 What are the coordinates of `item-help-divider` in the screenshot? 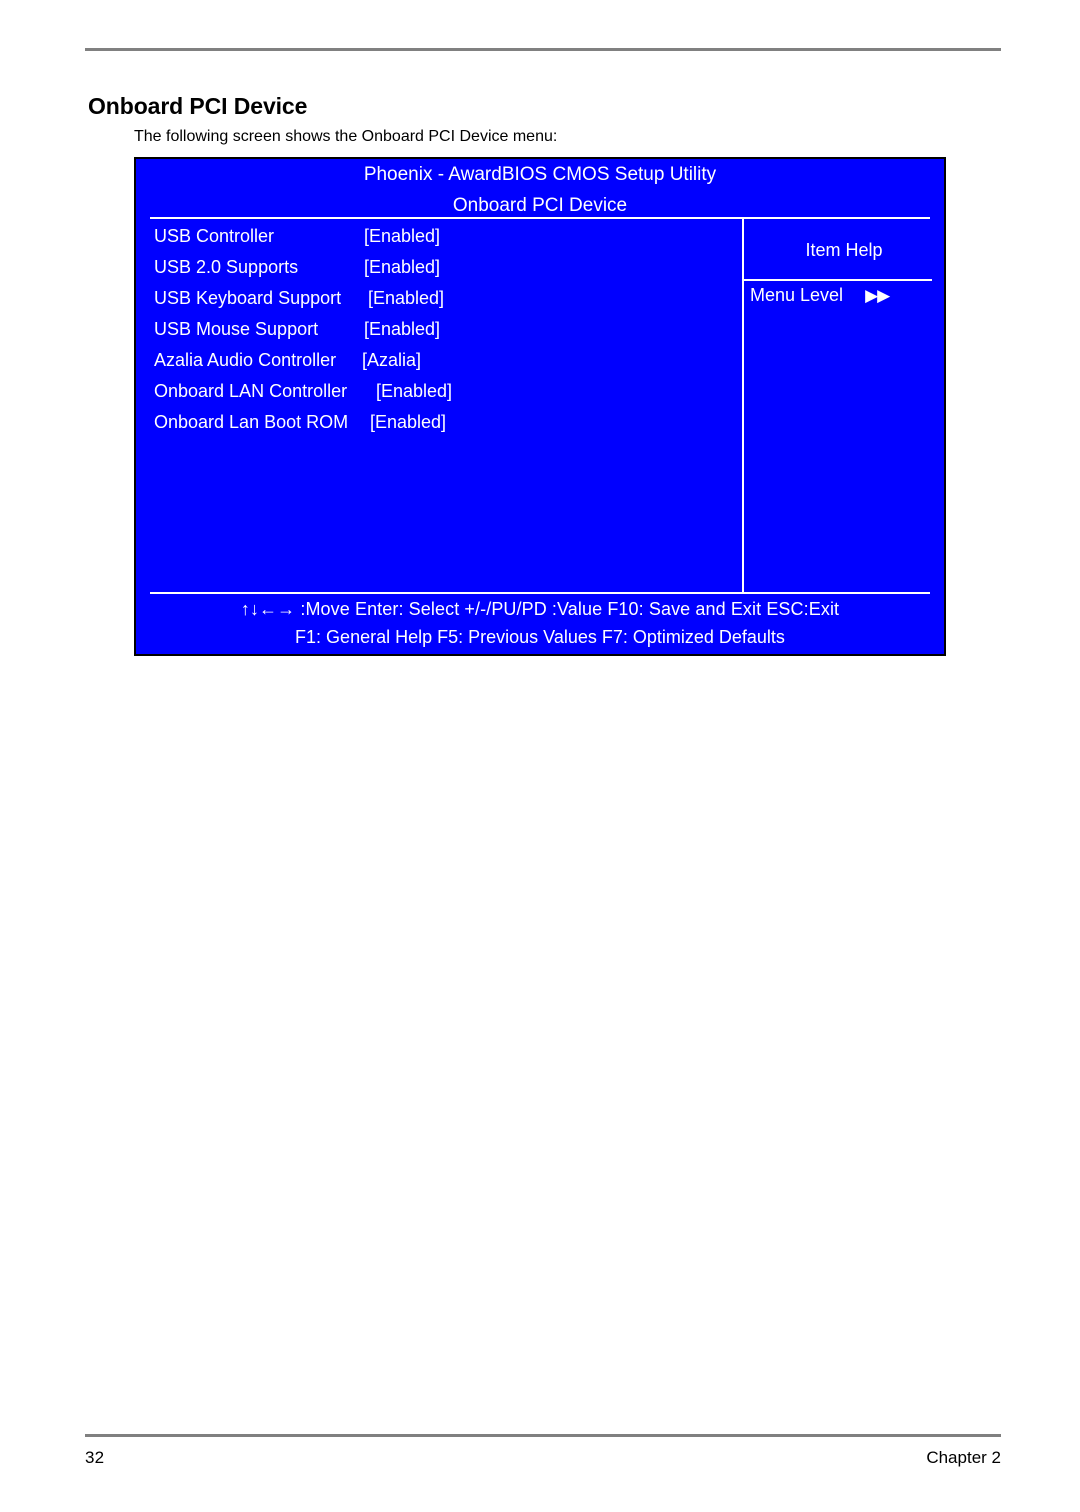 It's located at (838, 280).